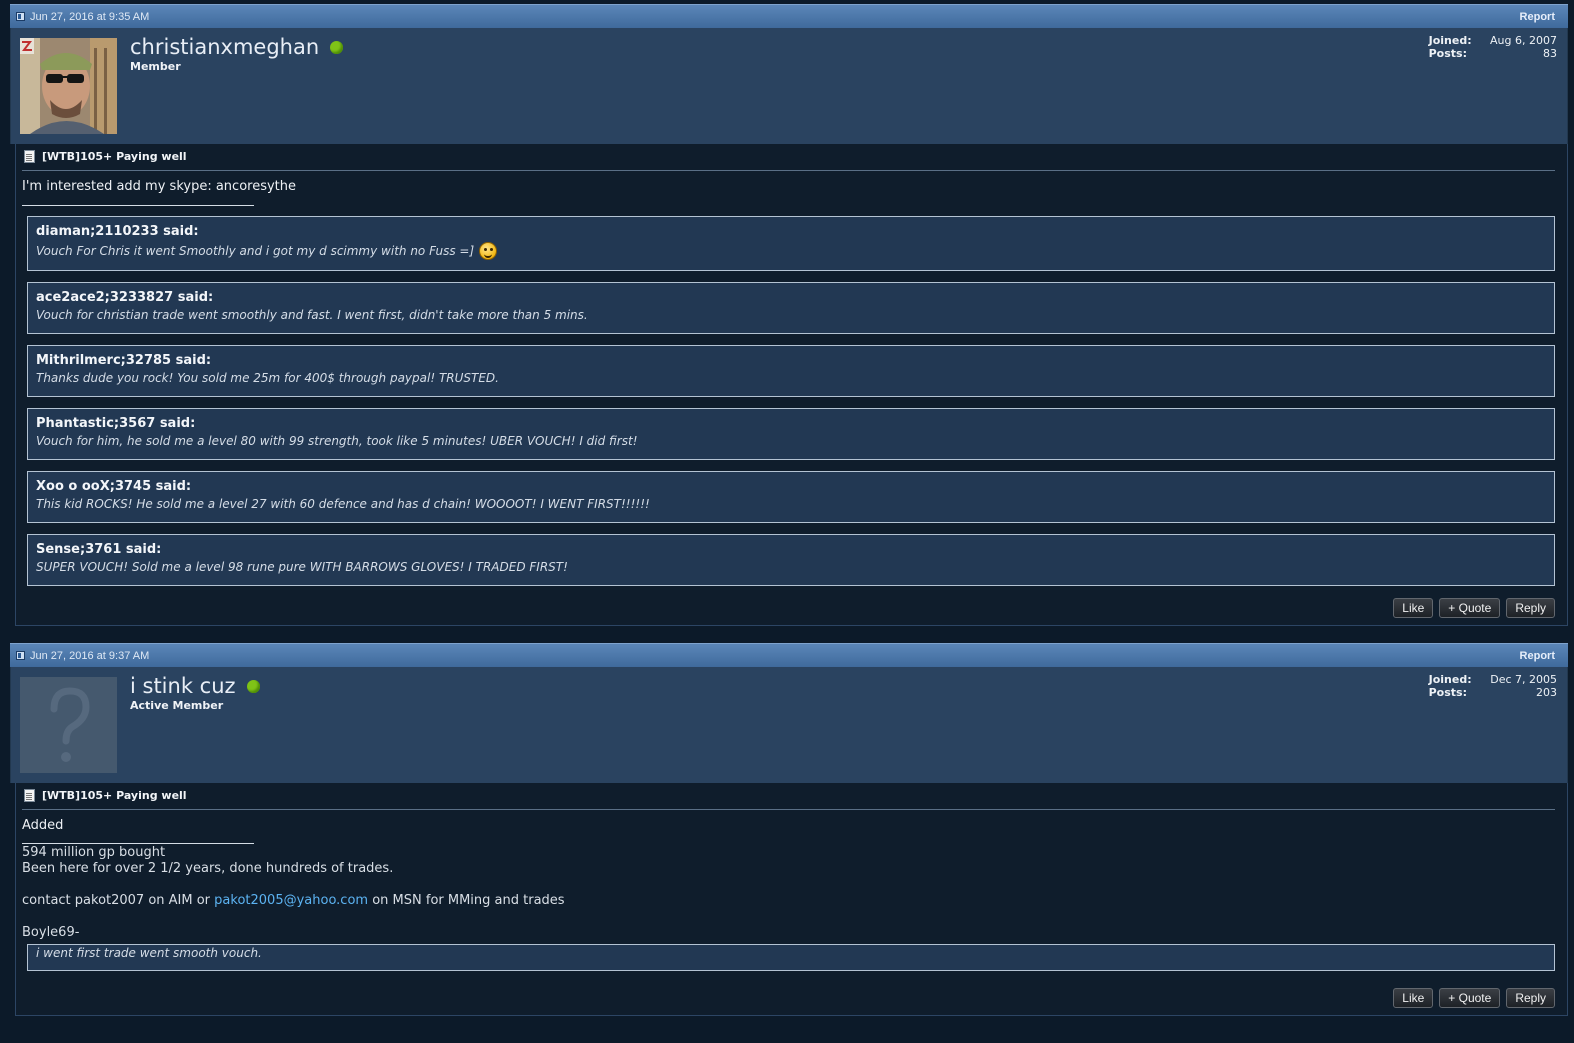 The height and width of the screenshot is (1043, 1574). Describe the element at coordinates (125, 297) in the screenshot. I see `quote-author: ace2ace2;3233827 said:` at that location.